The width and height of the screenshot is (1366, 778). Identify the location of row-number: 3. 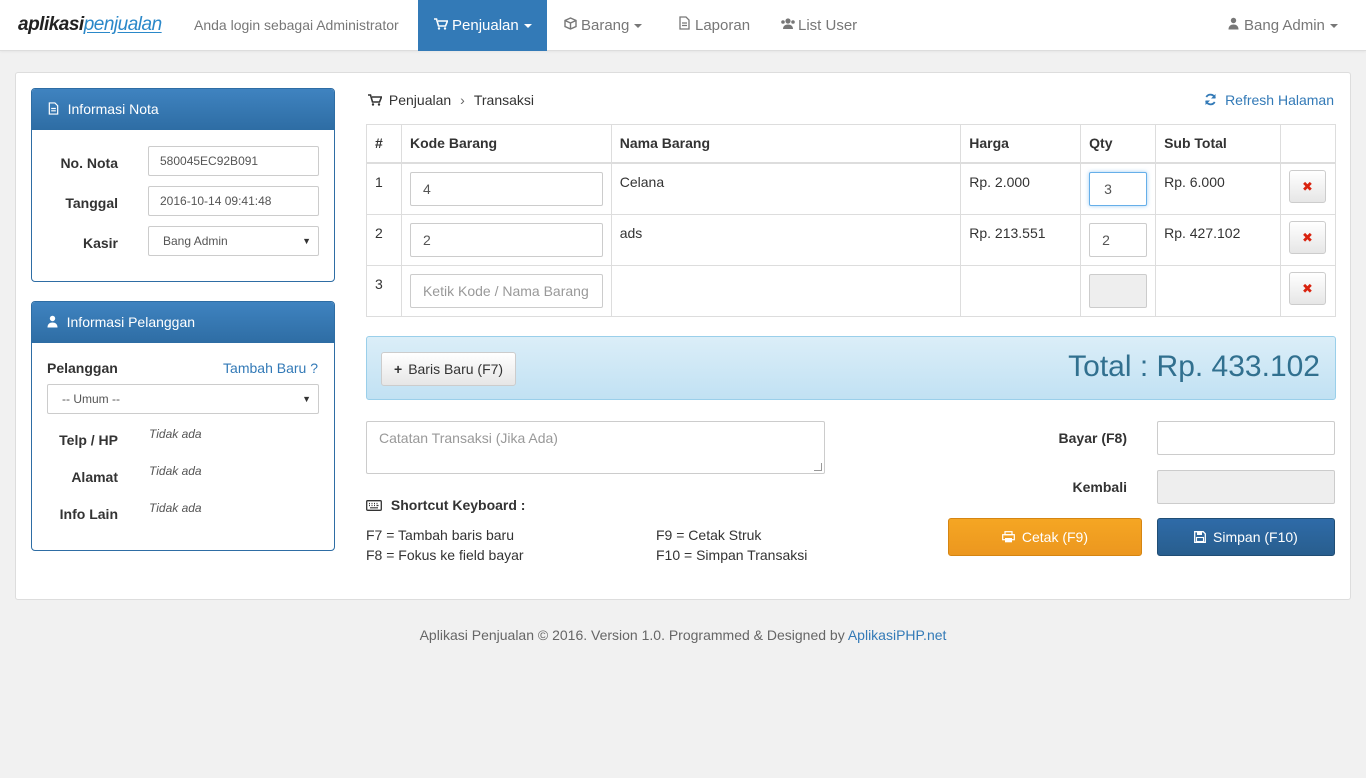
(384, 290).